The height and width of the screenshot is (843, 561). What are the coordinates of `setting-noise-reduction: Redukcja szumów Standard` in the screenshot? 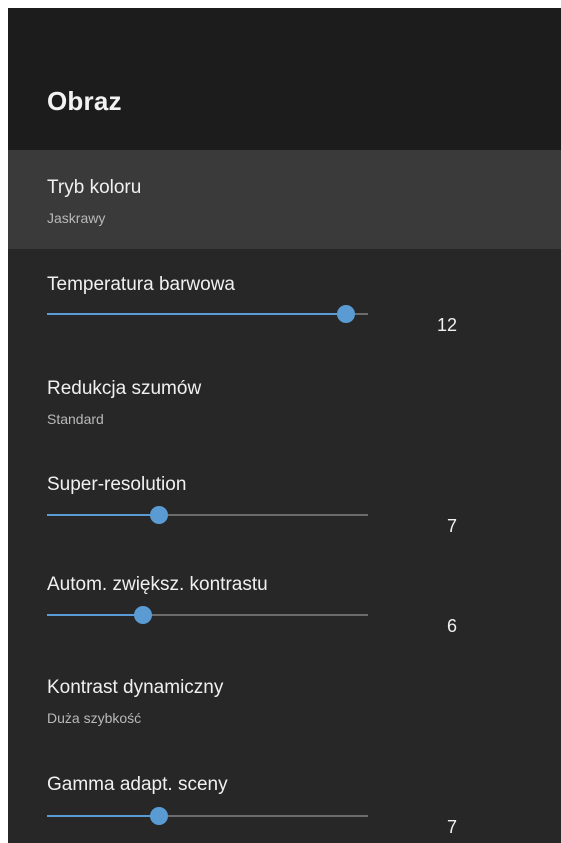 It's located at (284, 399).